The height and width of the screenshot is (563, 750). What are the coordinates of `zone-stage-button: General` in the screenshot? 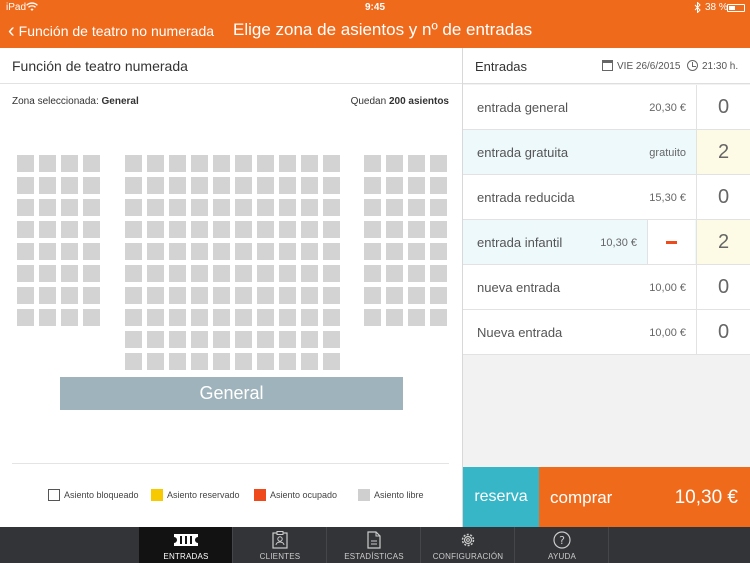 It's located at (231, 393).